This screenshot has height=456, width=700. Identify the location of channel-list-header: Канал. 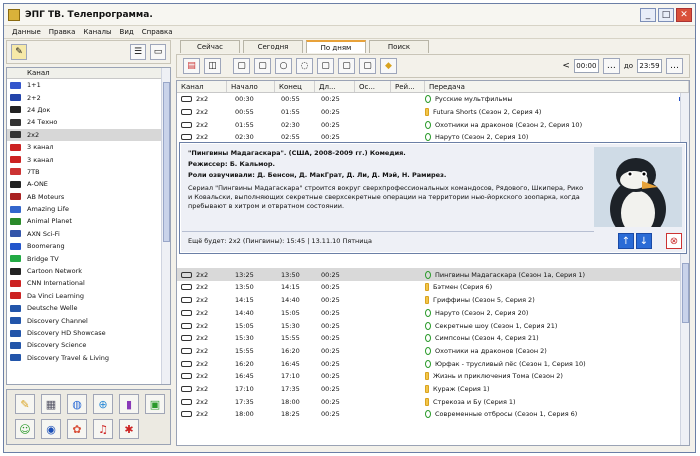
(88, 73).